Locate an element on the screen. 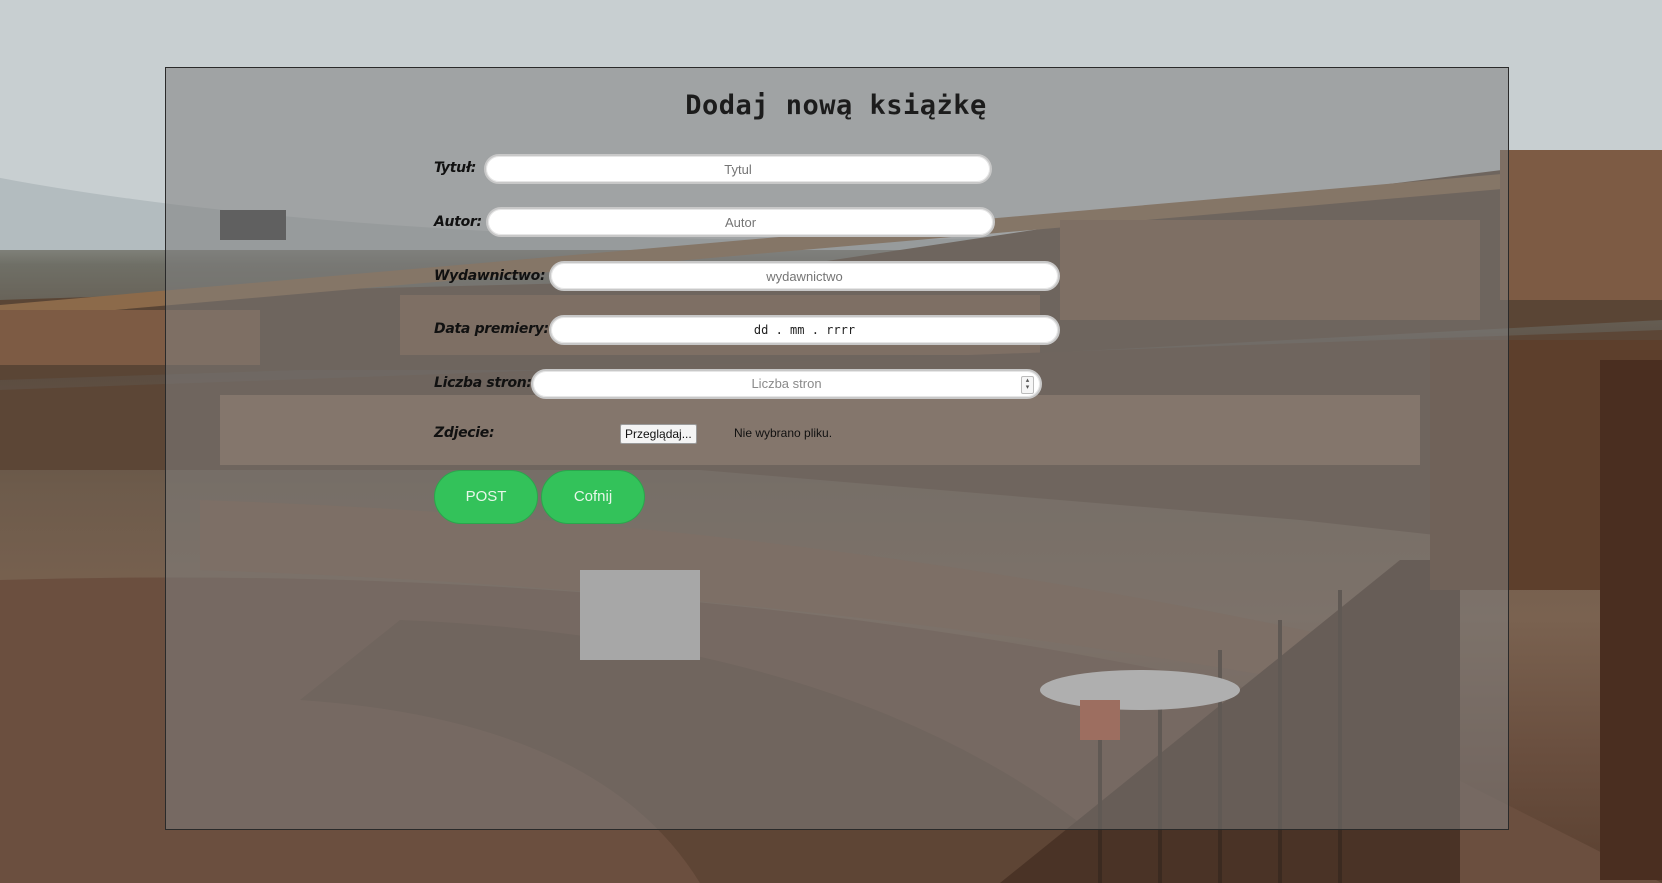  pages-input: Liczba stron ▴ ▾ is located at coordinates (786, 384).